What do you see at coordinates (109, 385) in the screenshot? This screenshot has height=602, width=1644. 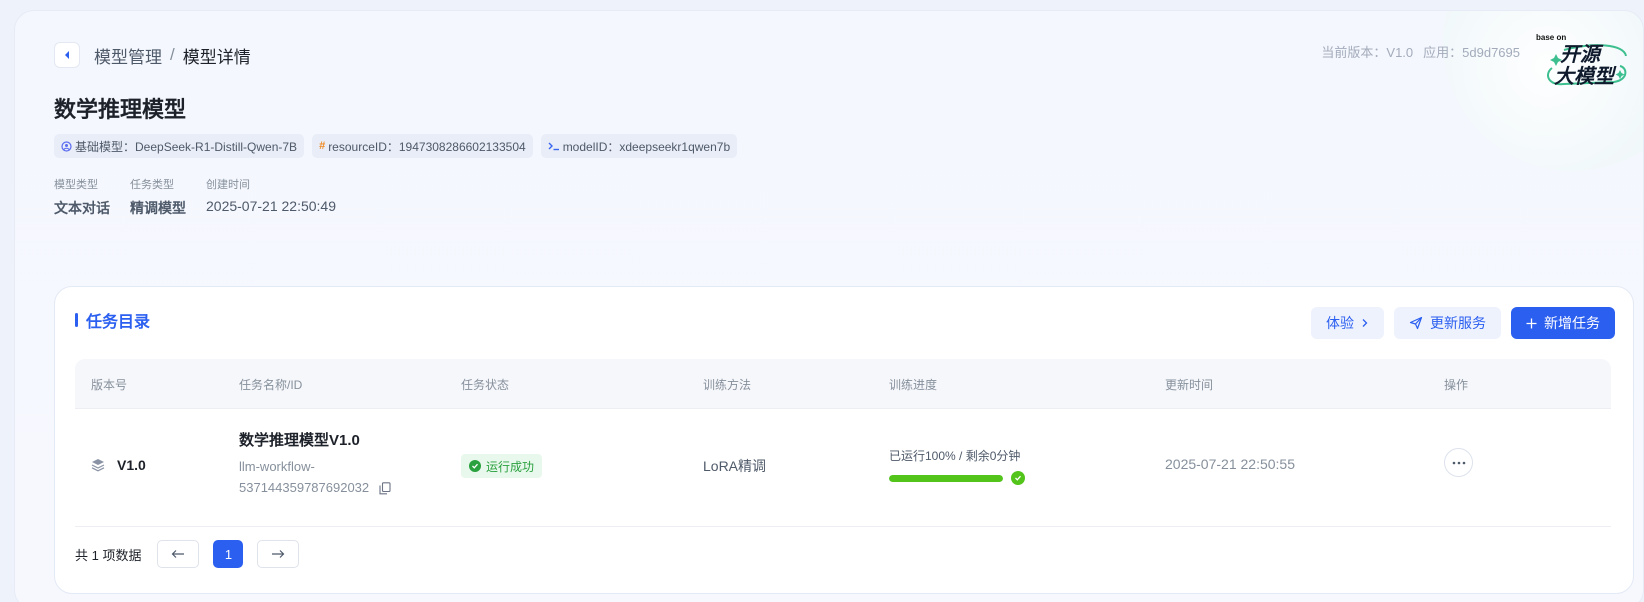 I see `col-version: 版本号` at bounding box center [109, 385].